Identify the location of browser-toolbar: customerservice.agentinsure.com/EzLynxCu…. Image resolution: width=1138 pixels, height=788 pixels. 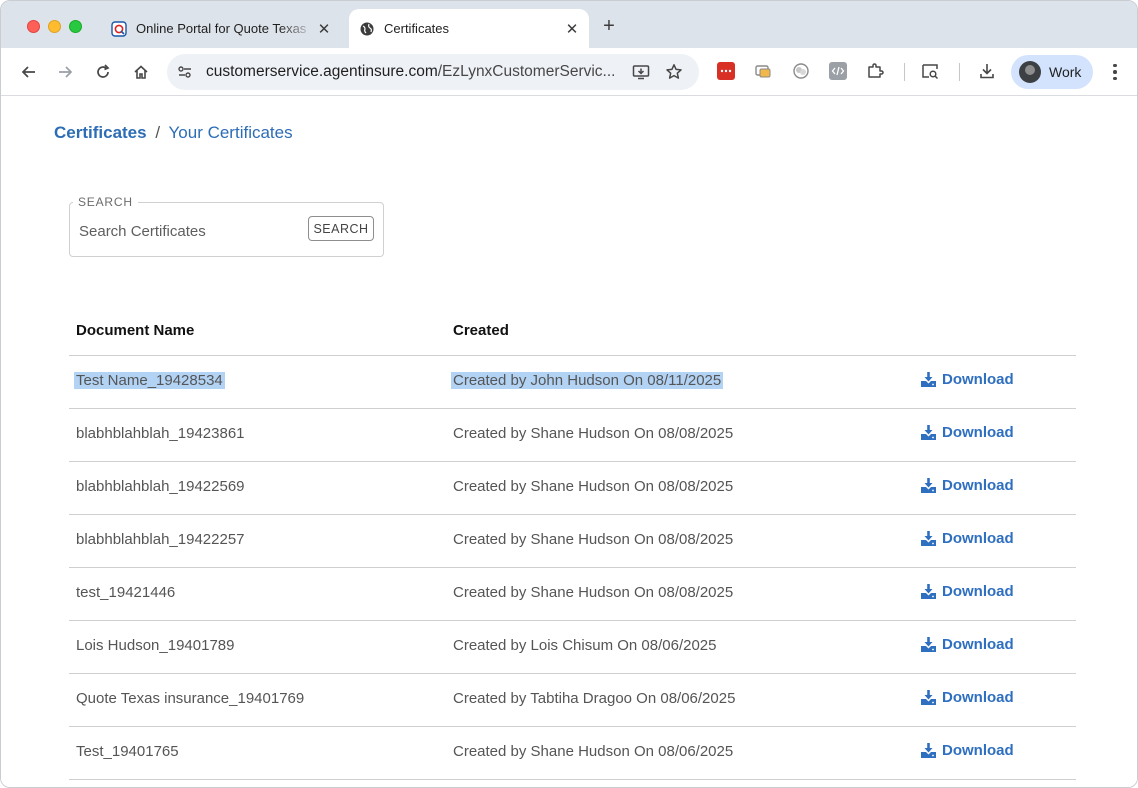
(569, 72).